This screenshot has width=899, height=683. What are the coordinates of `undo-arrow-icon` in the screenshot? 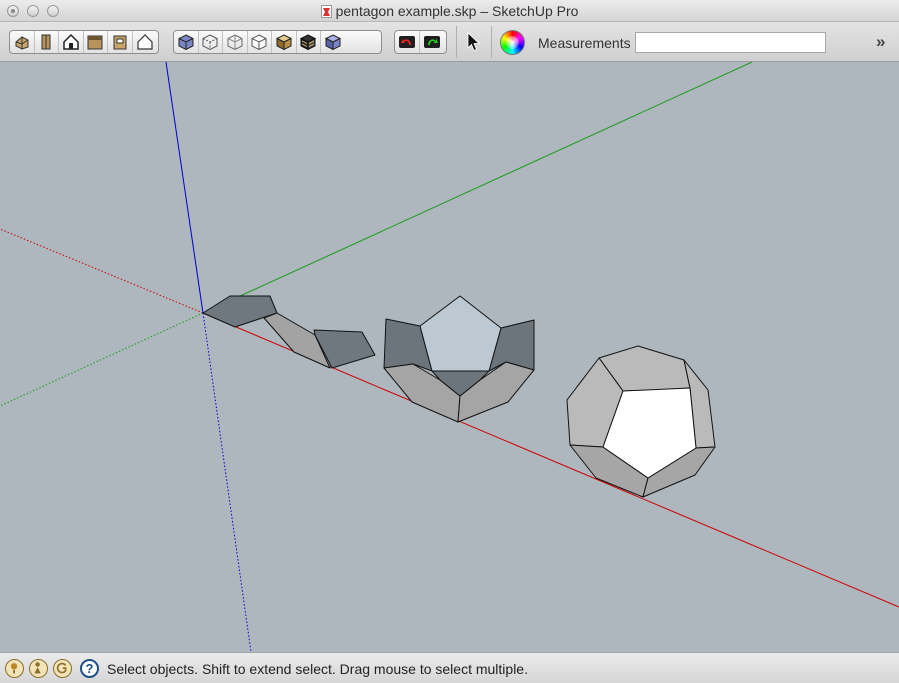 It's located at (406, 42).